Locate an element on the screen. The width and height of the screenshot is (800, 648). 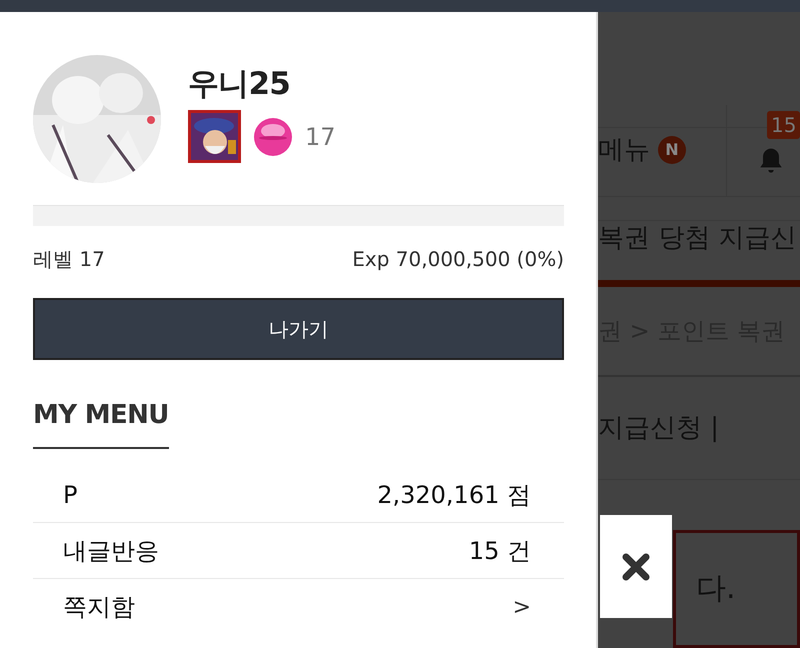
menu-heading: MY MENU is located at coordinates (101, 422).